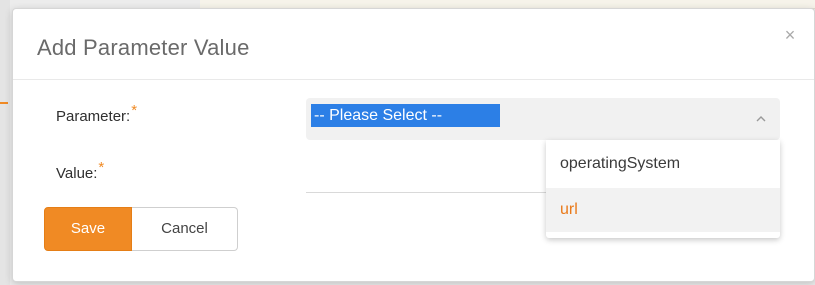  Describe the element at coordinates (4, 103) in the screenshot. I see `background-accent-mark` at that location.